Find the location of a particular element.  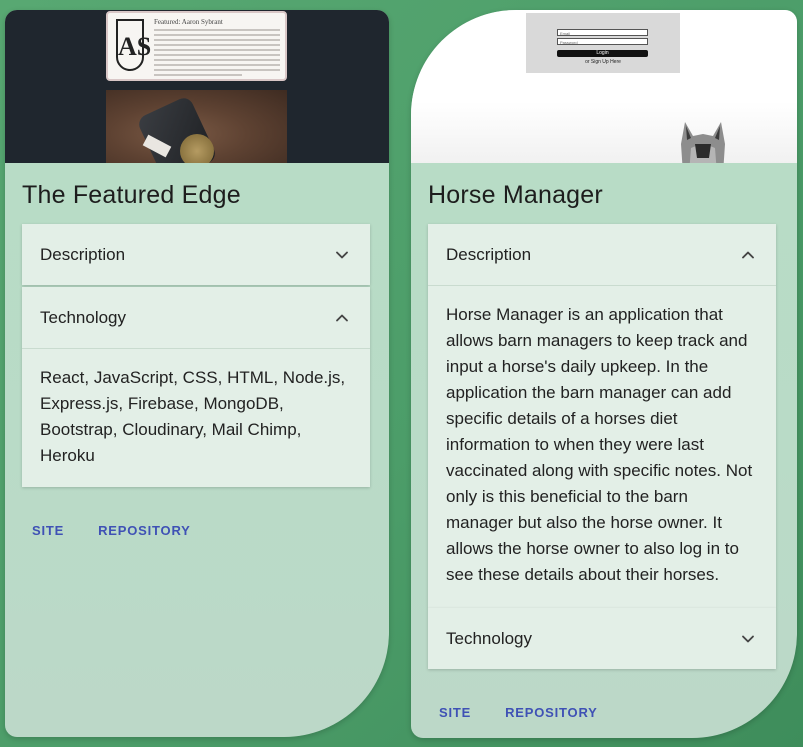

description-panel: Description is located at coordinates (196, 254).